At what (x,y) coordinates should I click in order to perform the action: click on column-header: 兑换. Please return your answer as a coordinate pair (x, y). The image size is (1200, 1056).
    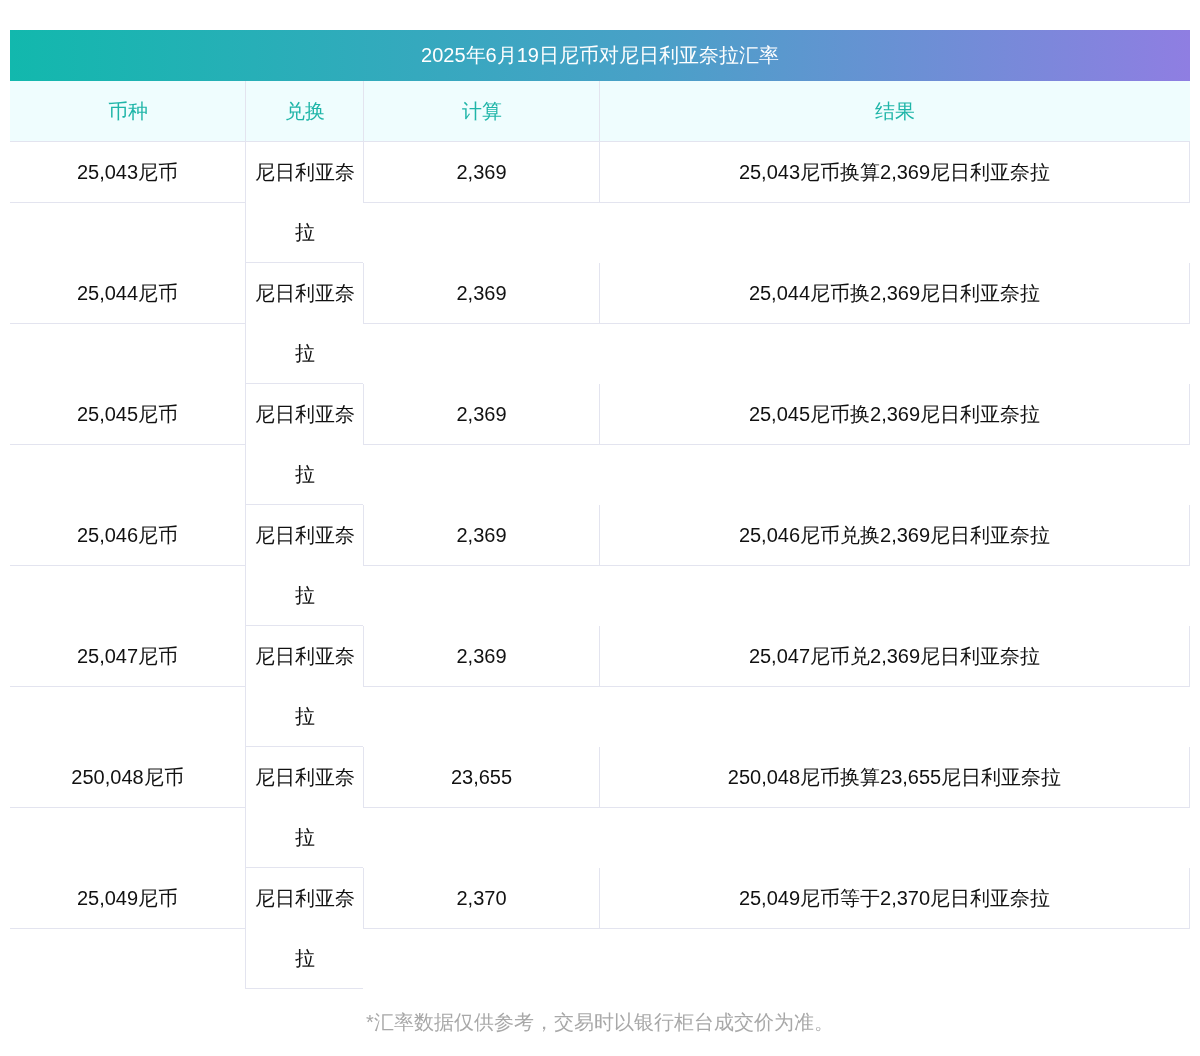
    Looking at the image, I should click on (304, 111).